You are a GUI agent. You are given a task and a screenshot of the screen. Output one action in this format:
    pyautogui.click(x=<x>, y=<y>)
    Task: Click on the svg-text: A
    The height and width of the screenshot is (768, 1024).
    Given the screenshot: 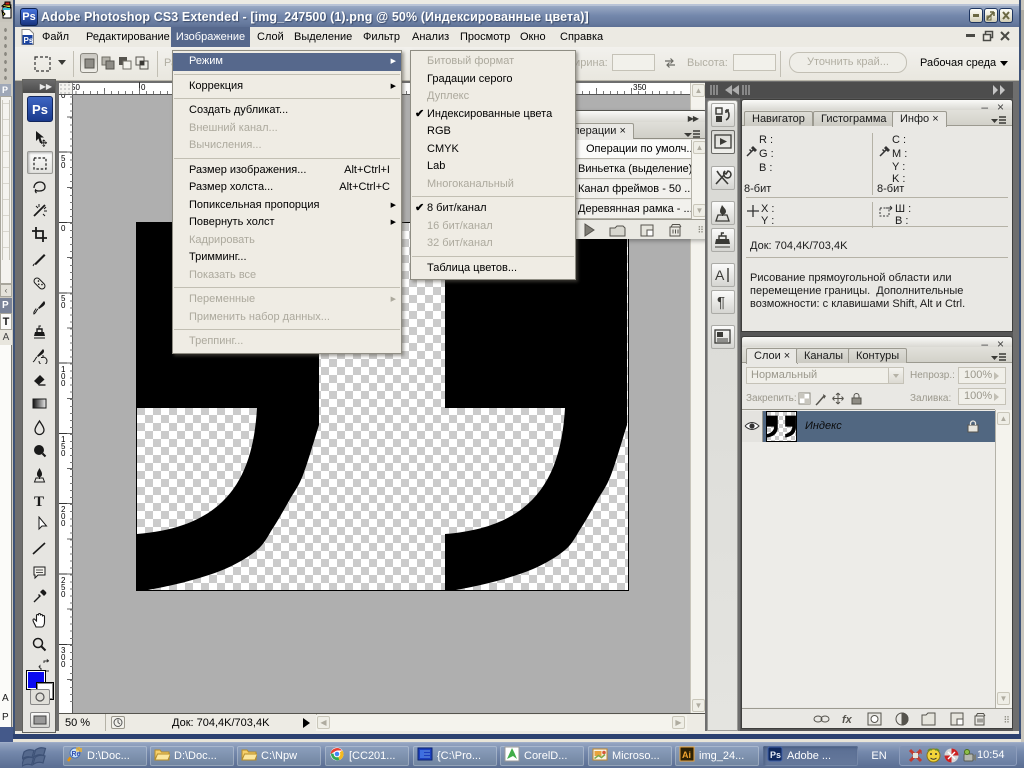 What is the action you would take?
    pyautogui.click(x=720, y=275)
    